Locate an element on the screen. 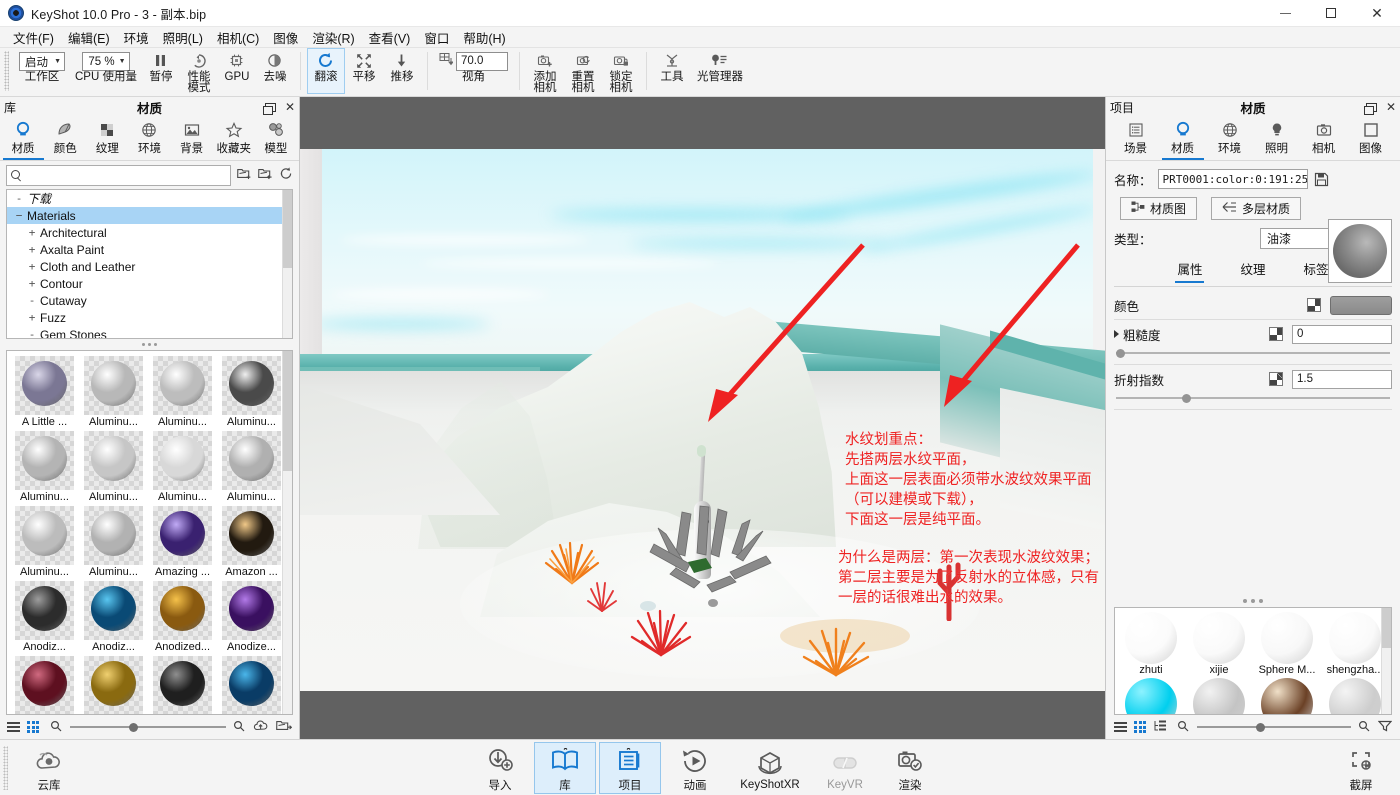 The image size is (1400, 795). multilayer-material-button: 多层材质 is located at coordinates (1256, 208).